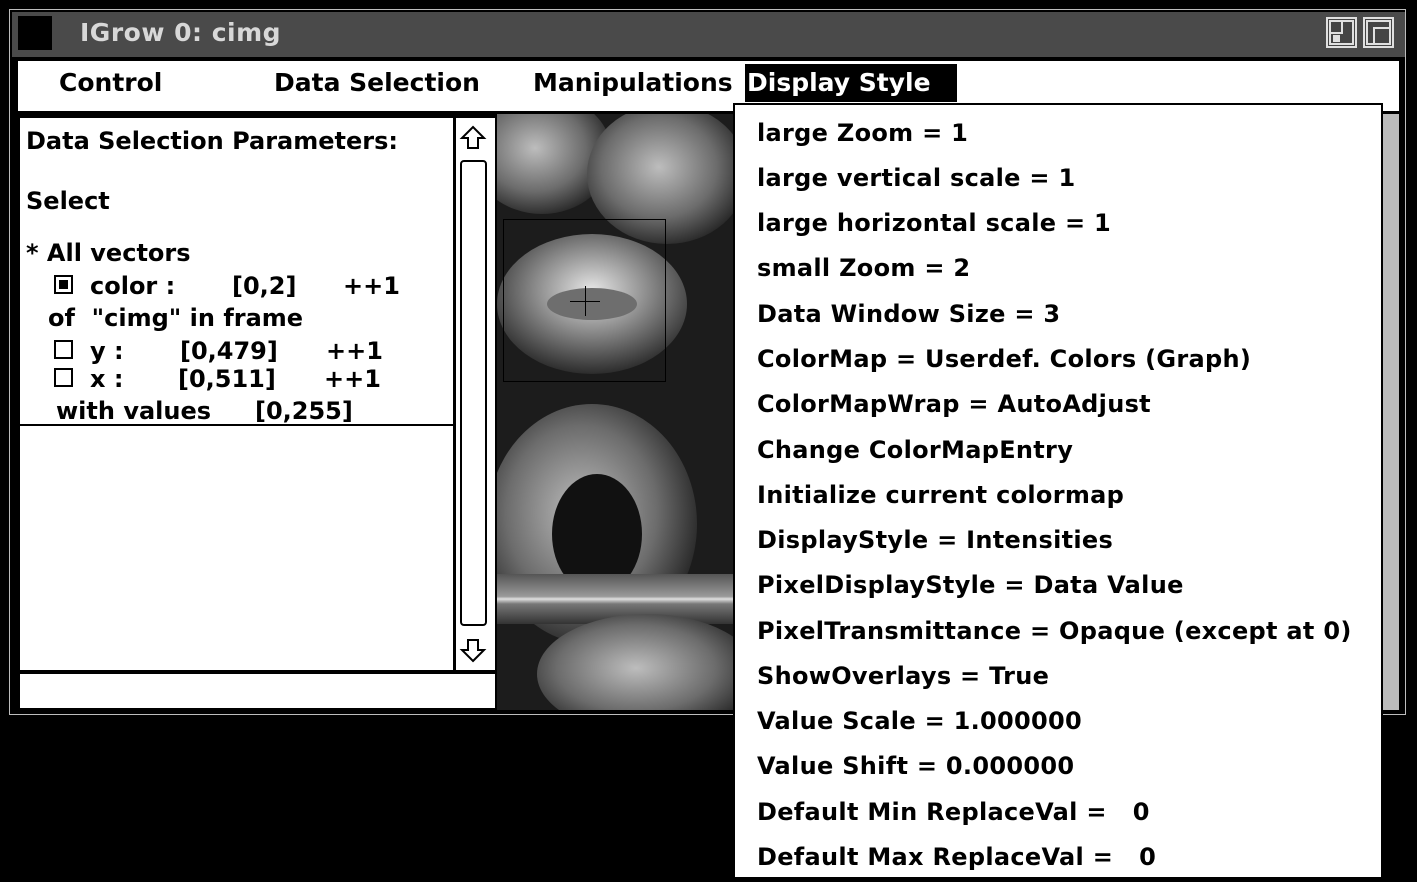 The height and width of the screenshot is (882, 1417). I want to click on menu-item-default-min-replaceval: Default Min ReplaceVal = 0, so click(953, 812).